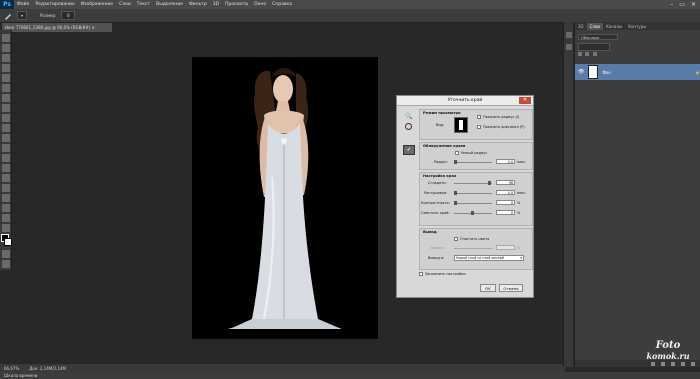 Image resolution: width=700 pixels, height=379 pixels. I want to click on brush-preset-picker: ▾, so click(22, 15).